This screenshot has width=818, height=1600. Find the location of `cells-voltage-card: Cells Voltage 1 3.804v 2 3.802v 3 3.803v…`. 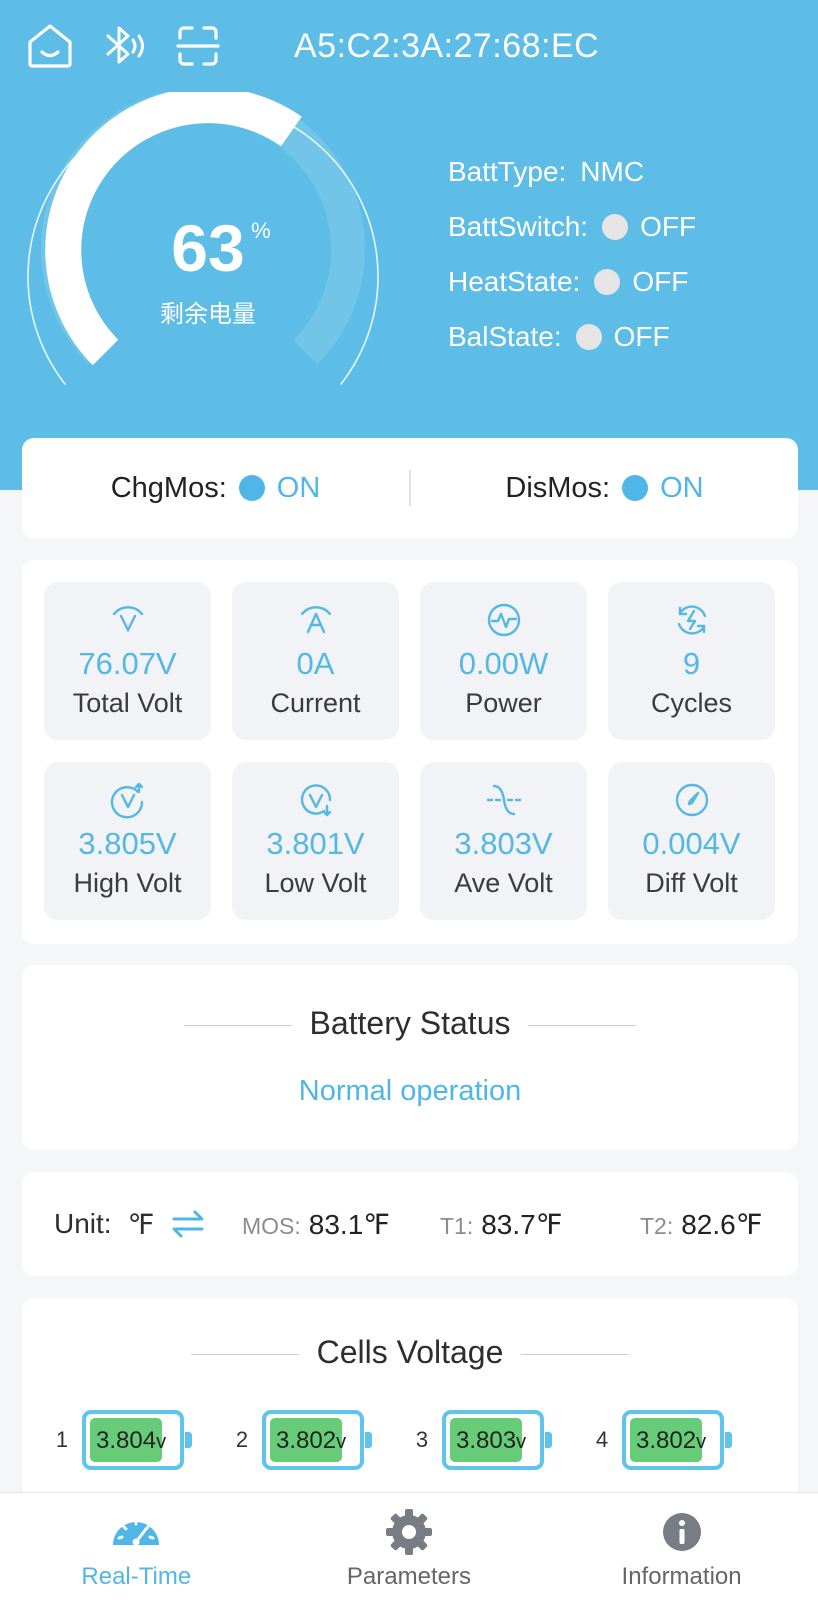

cells-voltage-card: Cells Voltage 1 3.804v 2 3.802v 3 3.803v… is located at coordinates (410, 1398).